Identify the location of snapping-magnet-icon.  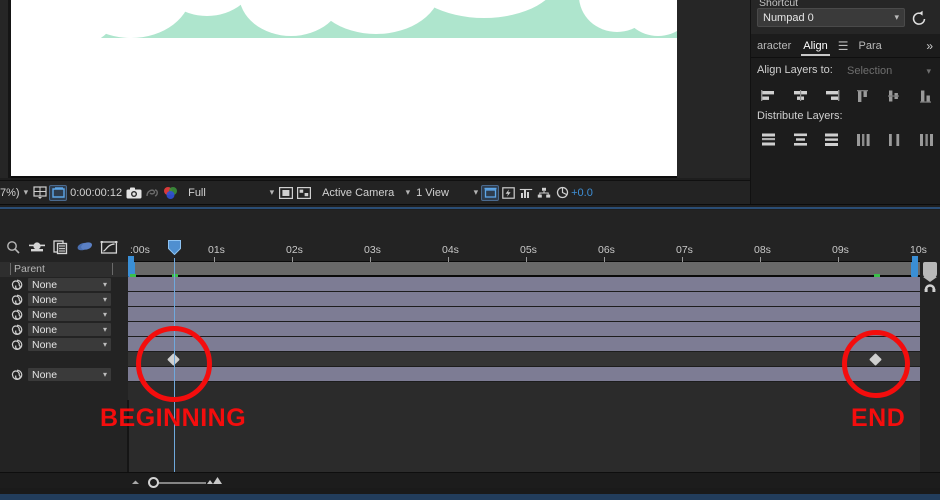
(930, 286).